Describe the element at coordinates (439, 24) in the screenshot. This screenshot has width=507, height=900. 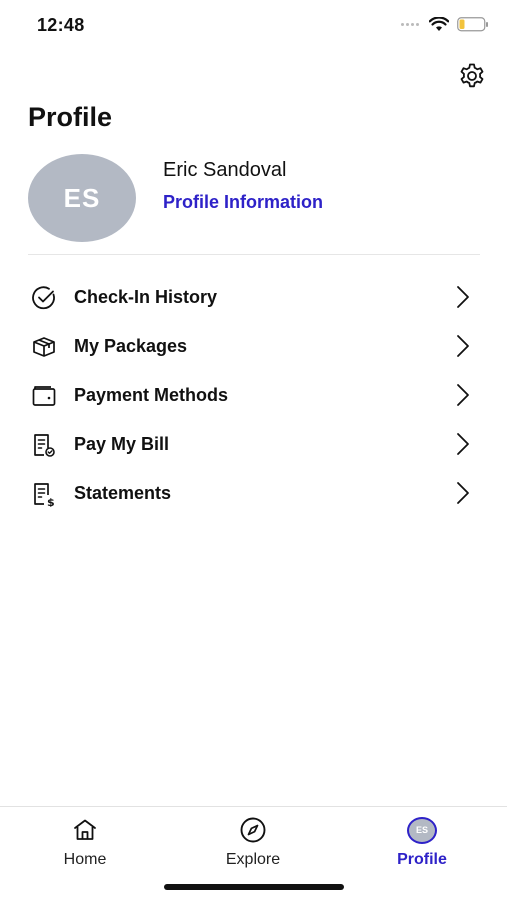
I see `wifi-icon` at that location.